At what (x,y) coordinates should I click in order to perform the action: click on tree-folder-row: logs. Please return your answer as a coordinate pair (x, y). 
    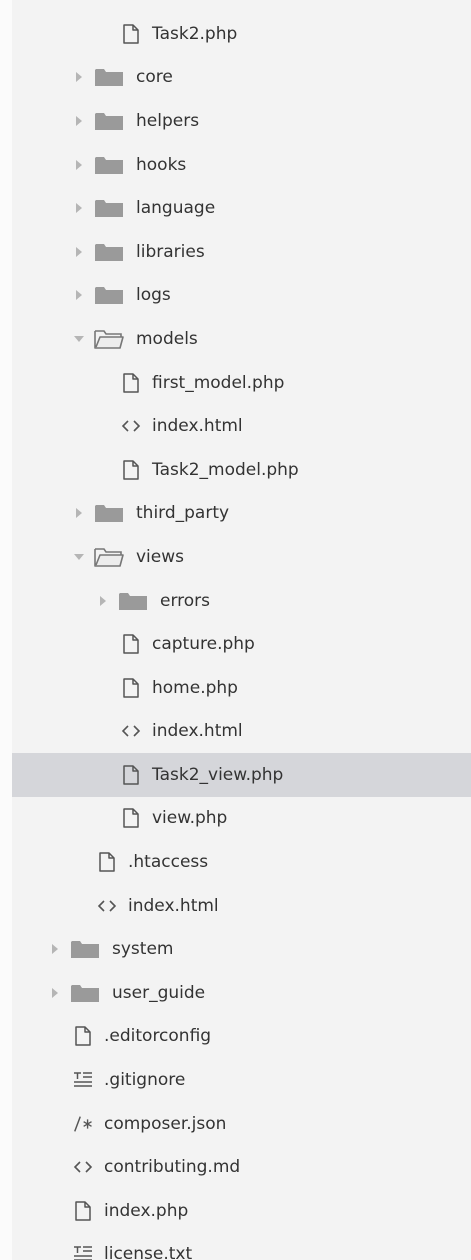
    Looking at the image, I should click on (235, 296).